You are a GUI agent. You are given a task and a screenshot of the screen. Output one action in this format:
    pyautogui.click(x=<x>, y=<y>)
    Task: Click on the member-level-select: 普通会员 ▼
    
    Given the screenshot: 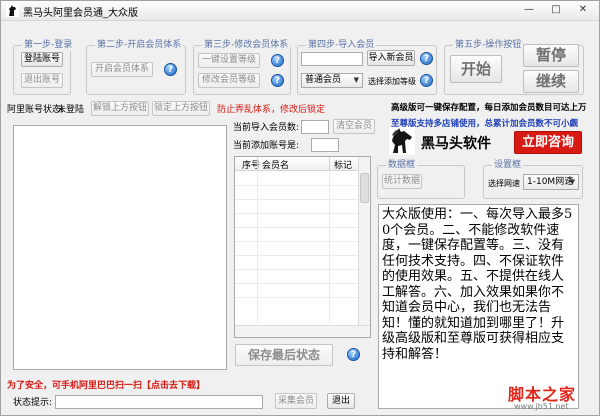 What is the action you would take?
    pyautogui.click(x=332, y=80)
    